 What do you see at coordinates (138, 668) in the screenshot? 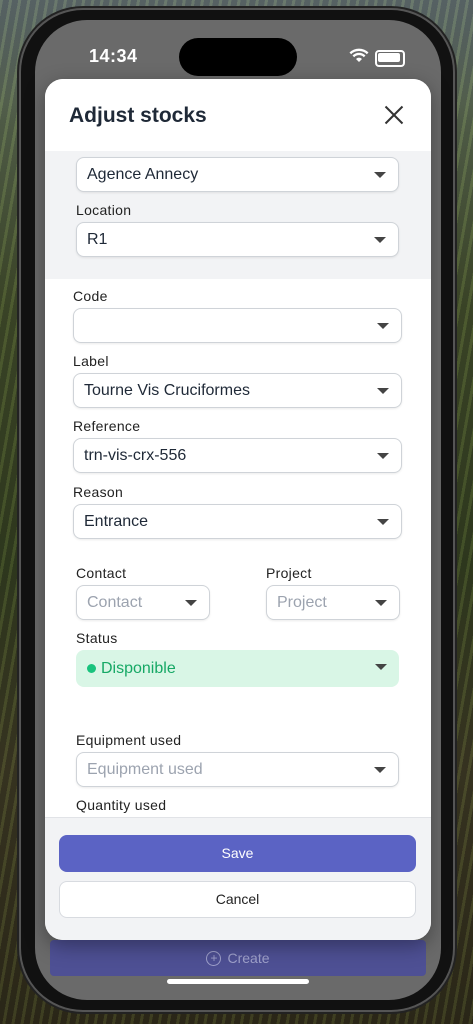
I see `status-value: Disponible` at bounding box center [138, 668].